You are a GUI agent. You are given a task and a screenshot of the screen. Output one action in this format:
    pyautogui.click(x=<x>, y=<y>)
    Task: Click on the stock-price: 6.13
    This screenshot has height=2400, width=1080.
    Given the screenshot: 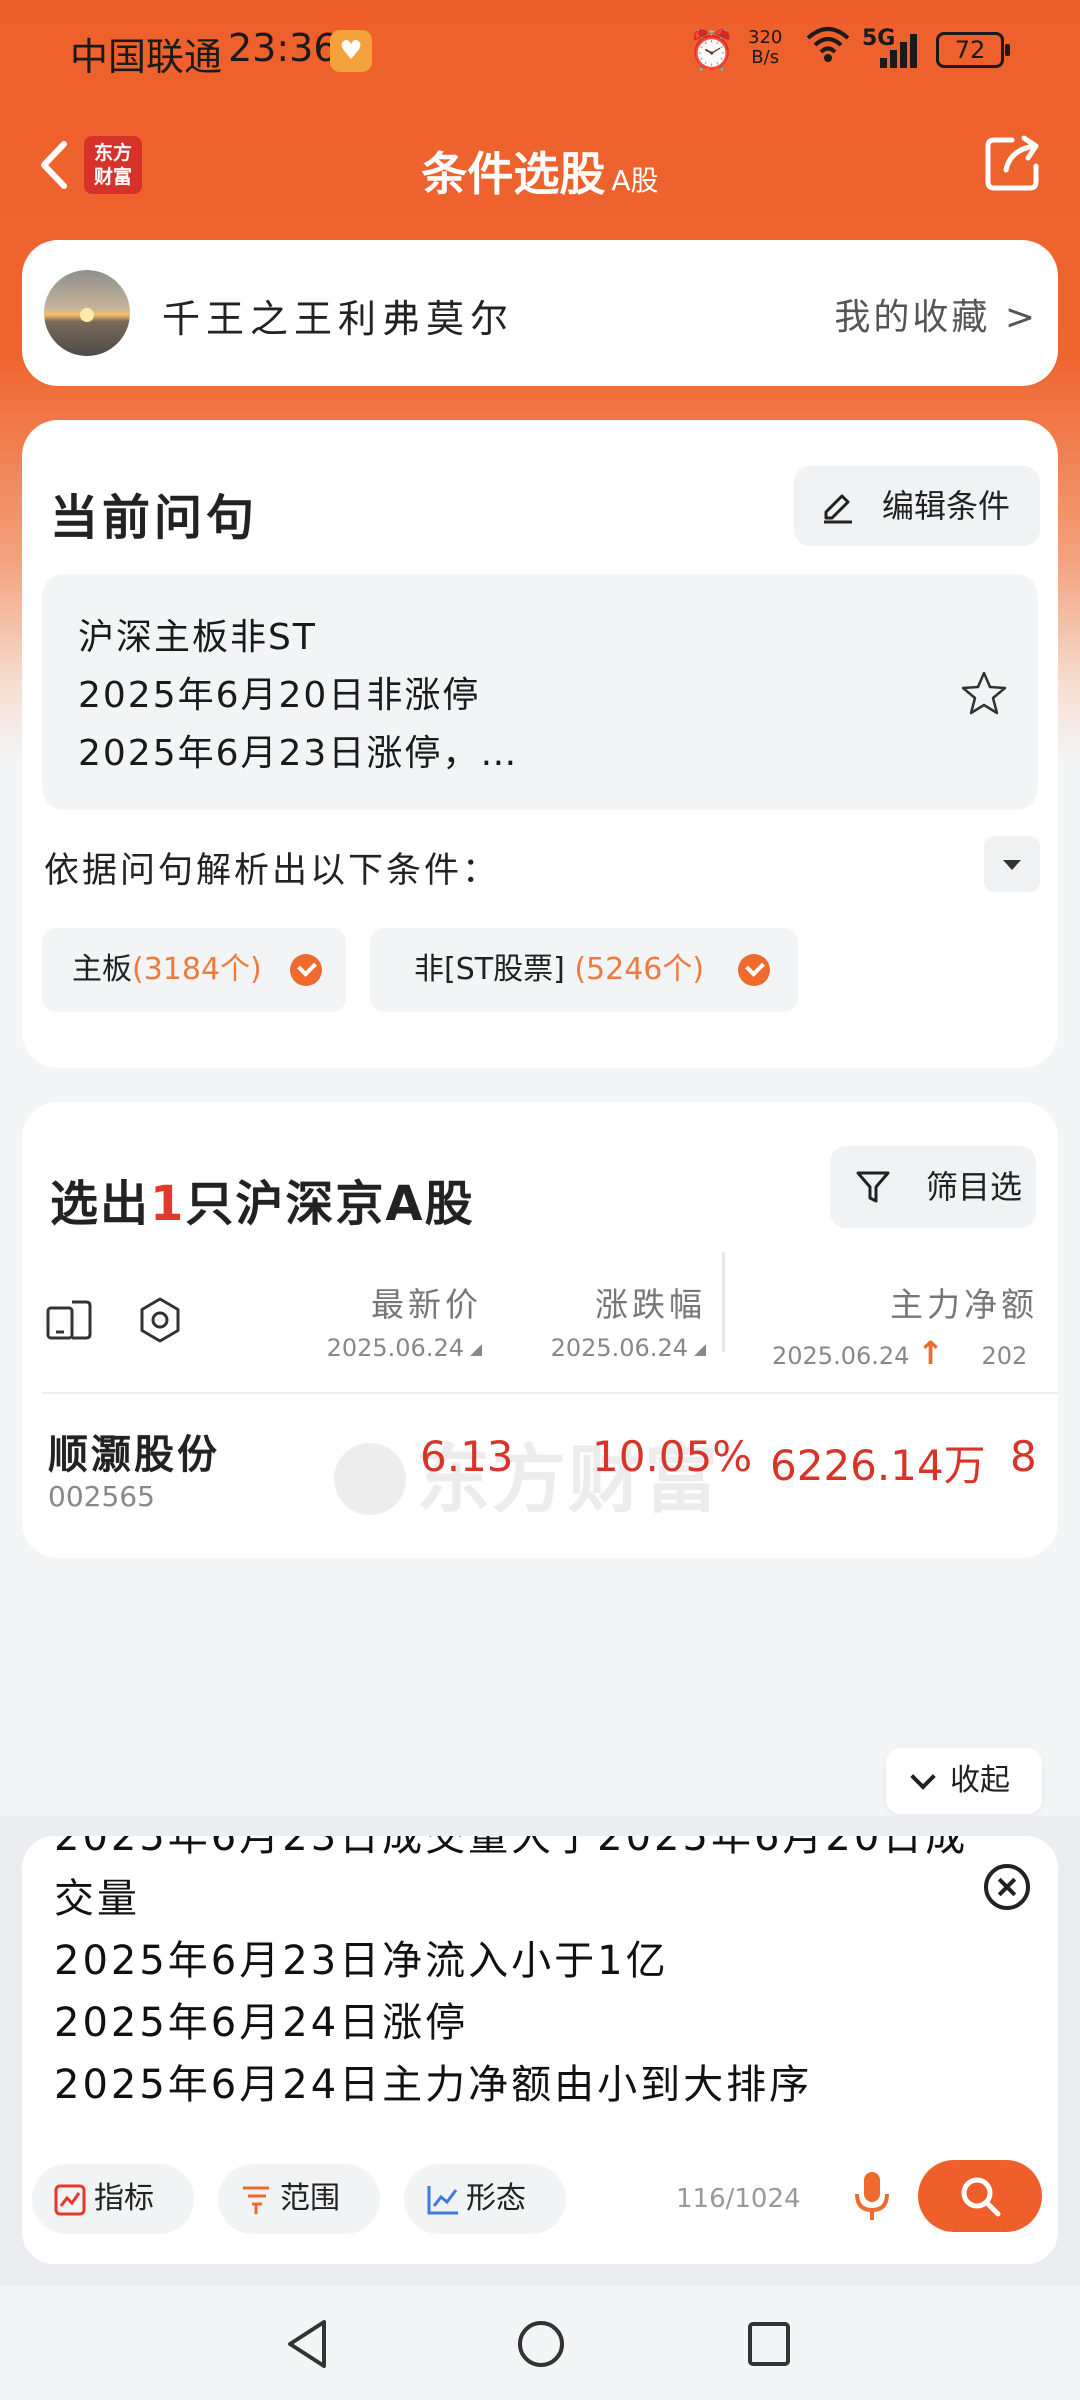 What is the action you would take?
    pyautogui.click(x=467, y=1456)
    